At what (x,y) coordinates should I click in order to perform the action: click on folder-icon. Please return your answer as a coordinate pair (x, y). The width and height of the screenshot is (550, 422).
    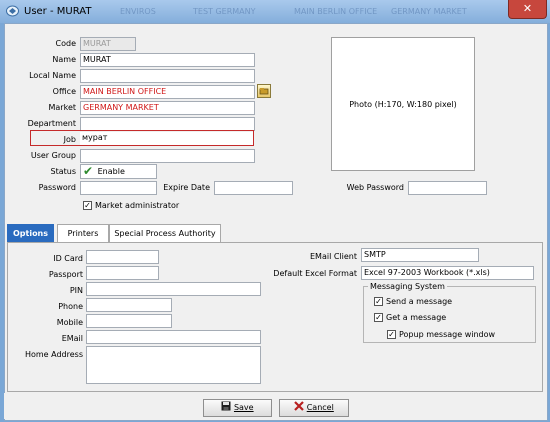
    Looking at the image, I should click on (264, 91).